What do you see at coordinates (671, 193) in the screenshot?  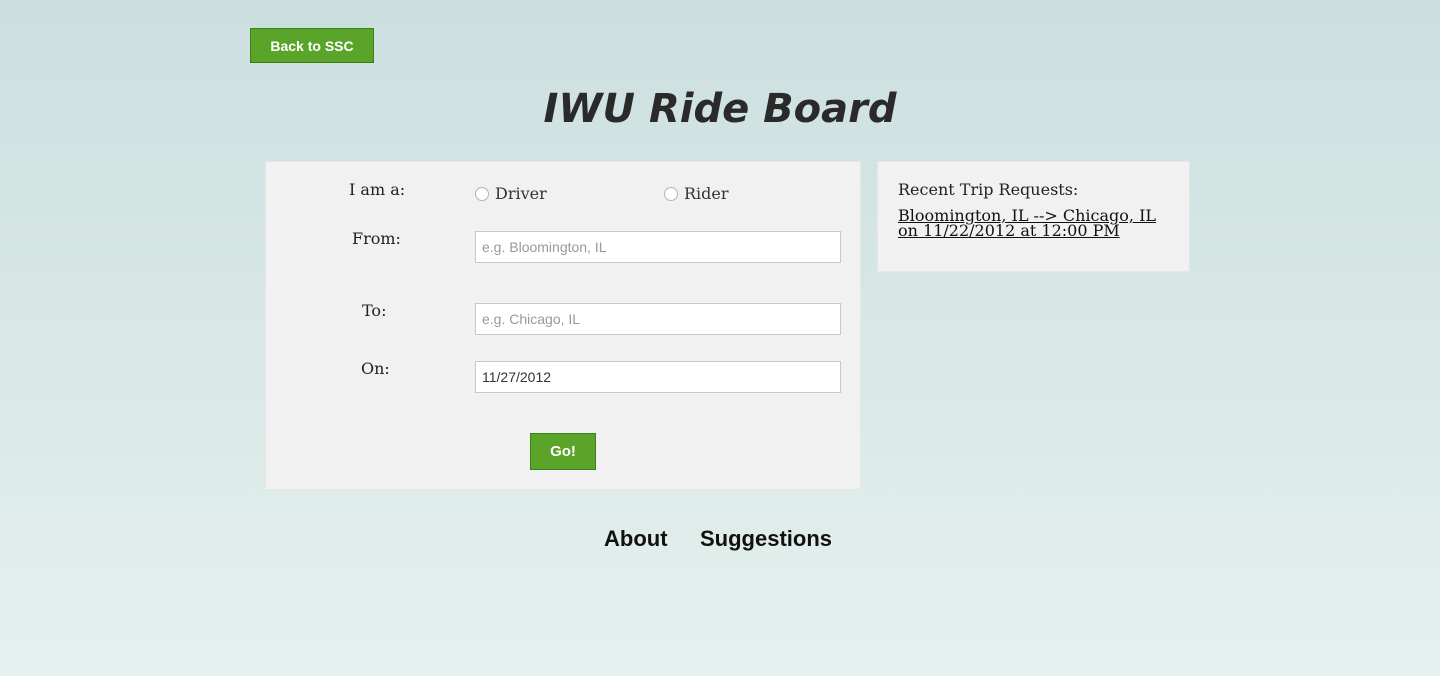 I see `rider-radio` at bounding box center [671, 193].